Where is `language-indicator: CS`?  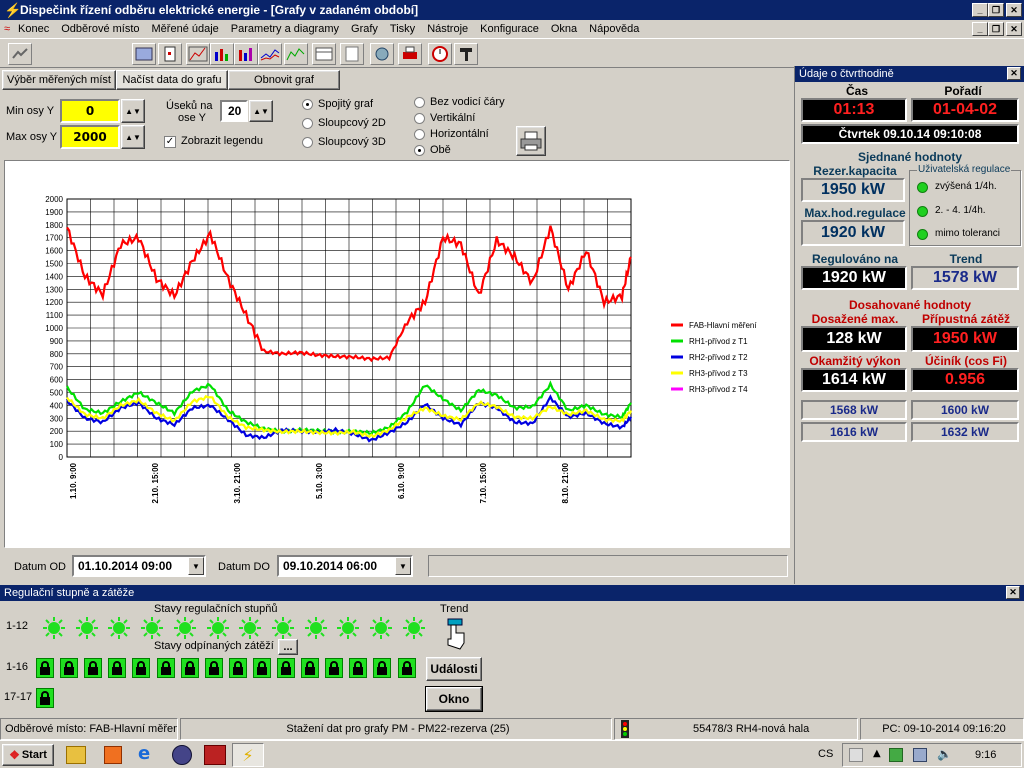 language-indicator: CS is located at coordinates (825, 754).